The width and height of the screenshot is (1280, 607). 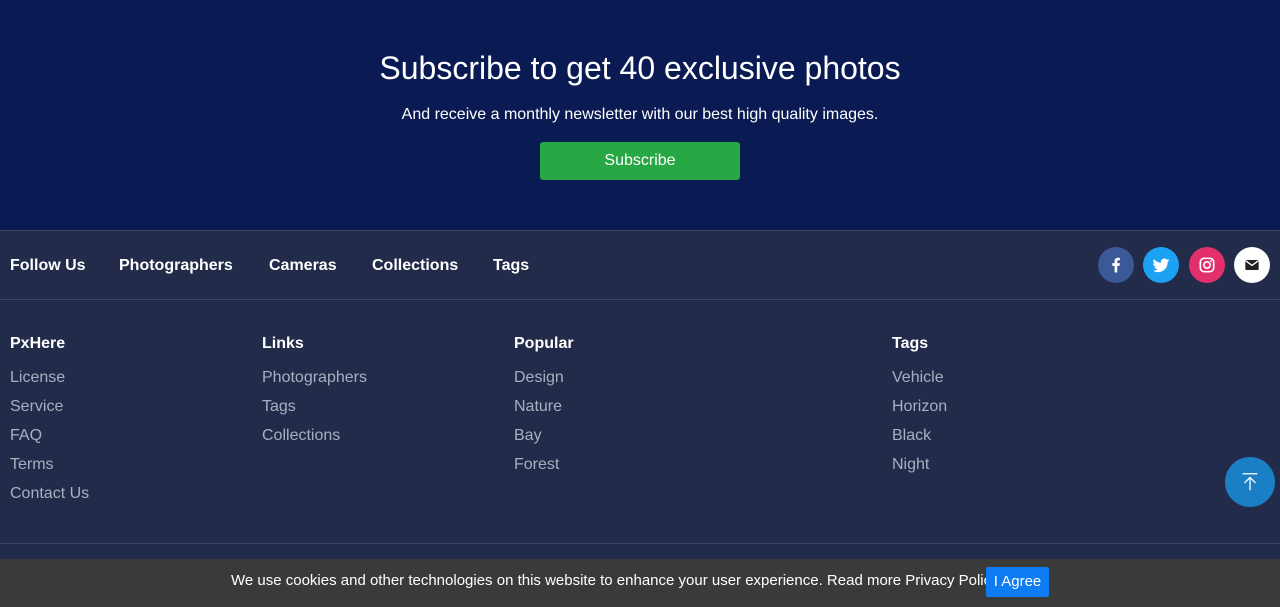 What do you see at coordinates (910, 343) in the screenshot?
I see `column-heading: Tags` at bounding box center [910, 343].